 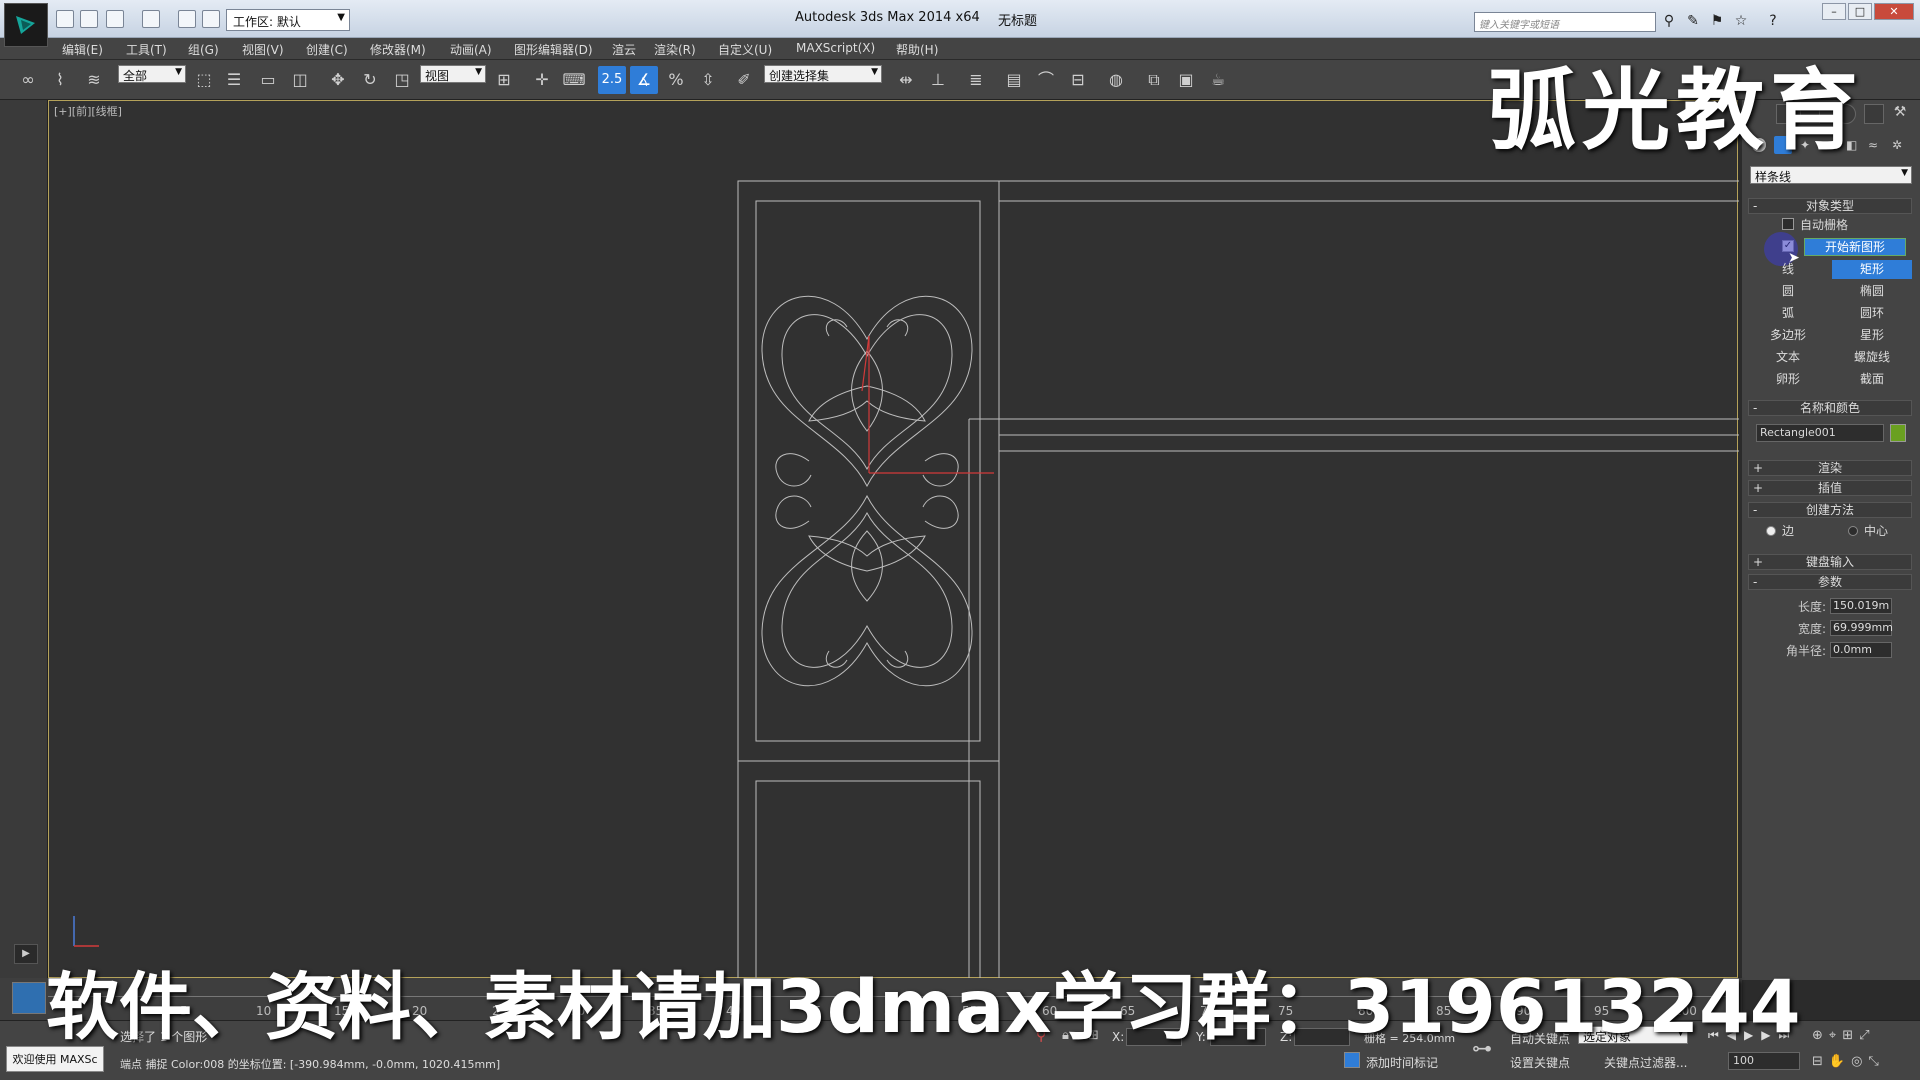 What do you see at coordinates (745, 49) in the screenshot?
I see `menu-customize: 自定义(U)` at bounding box center [745, 49].